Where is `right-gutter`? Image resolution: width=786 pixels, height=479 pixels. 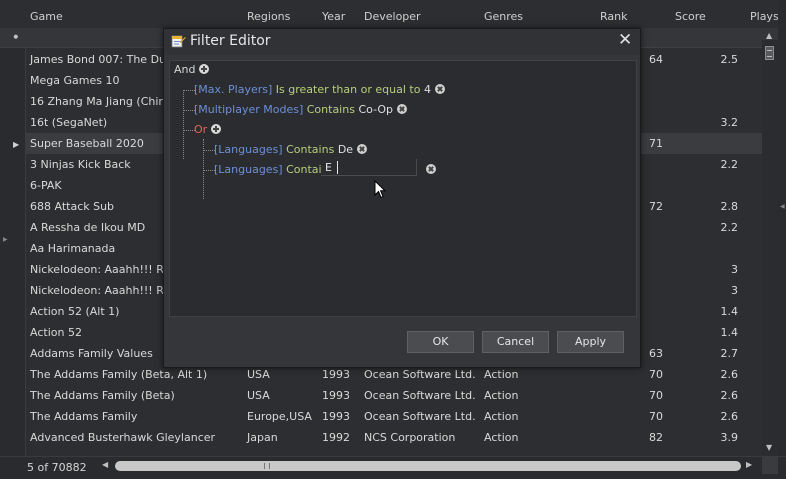
right-gutter is located at coordinates (782, 239).